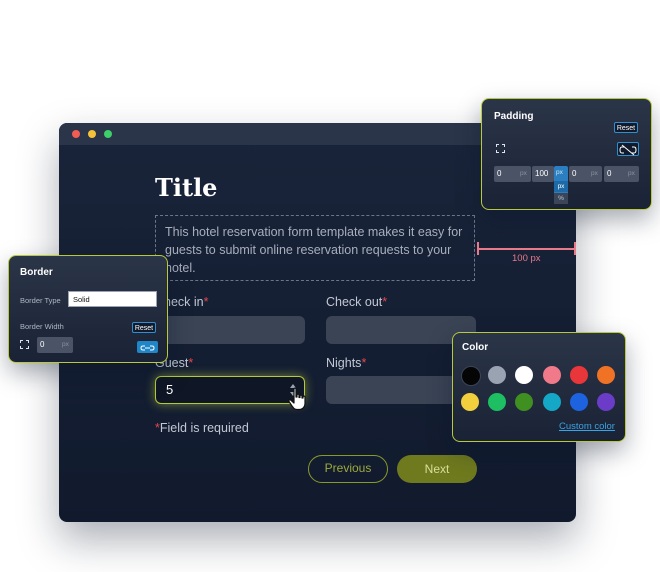  Describe the element at coordinates (609, 173) in the screenshot. I see `padding-left-value: 0` at that location.